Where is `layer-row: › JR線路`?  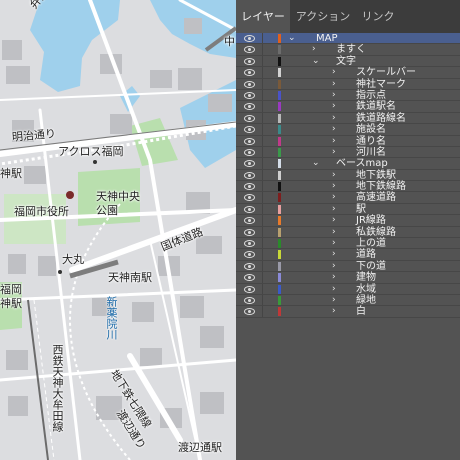 layer-row: › JR線路 is located at coordinates (348, 221).